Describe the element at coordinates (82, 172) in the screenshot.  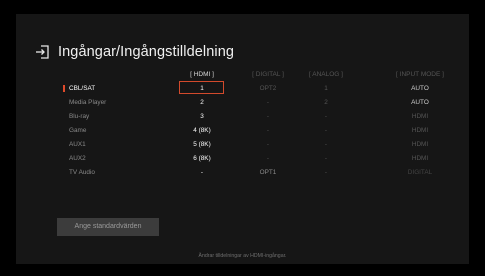
I see `row-label: TV Audio` at that location.